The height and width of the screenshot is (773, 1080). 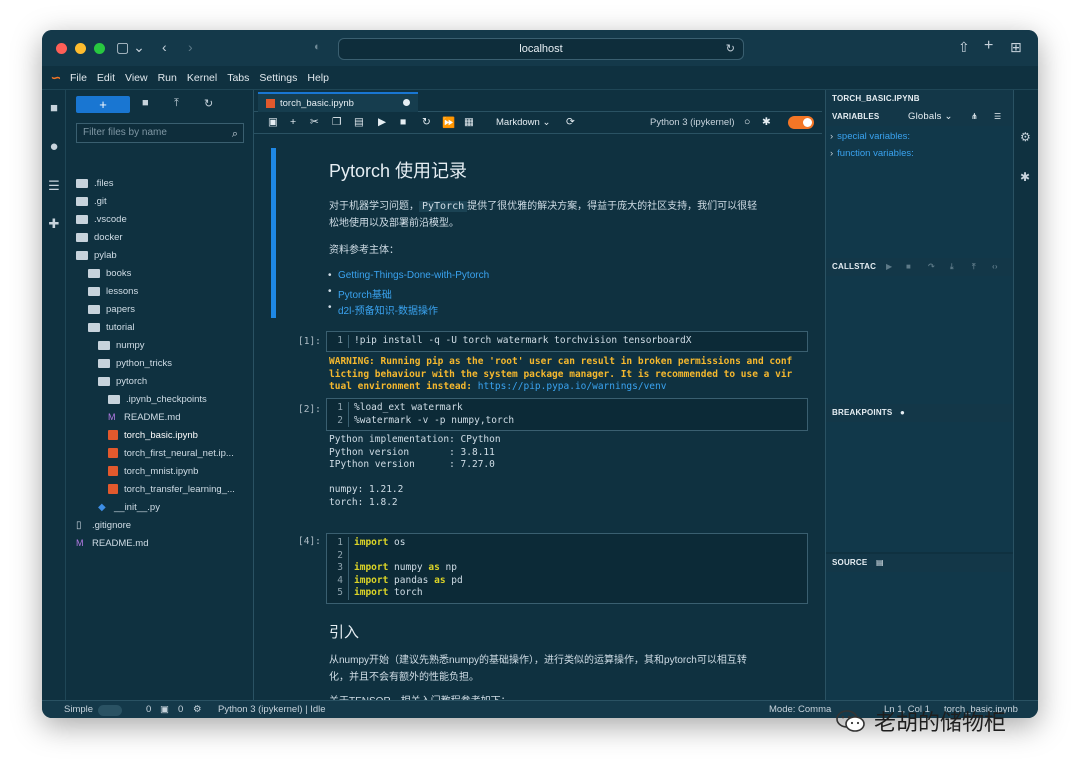 I want to click on file-tree-item: pytorch, so click(x=122, y=381).